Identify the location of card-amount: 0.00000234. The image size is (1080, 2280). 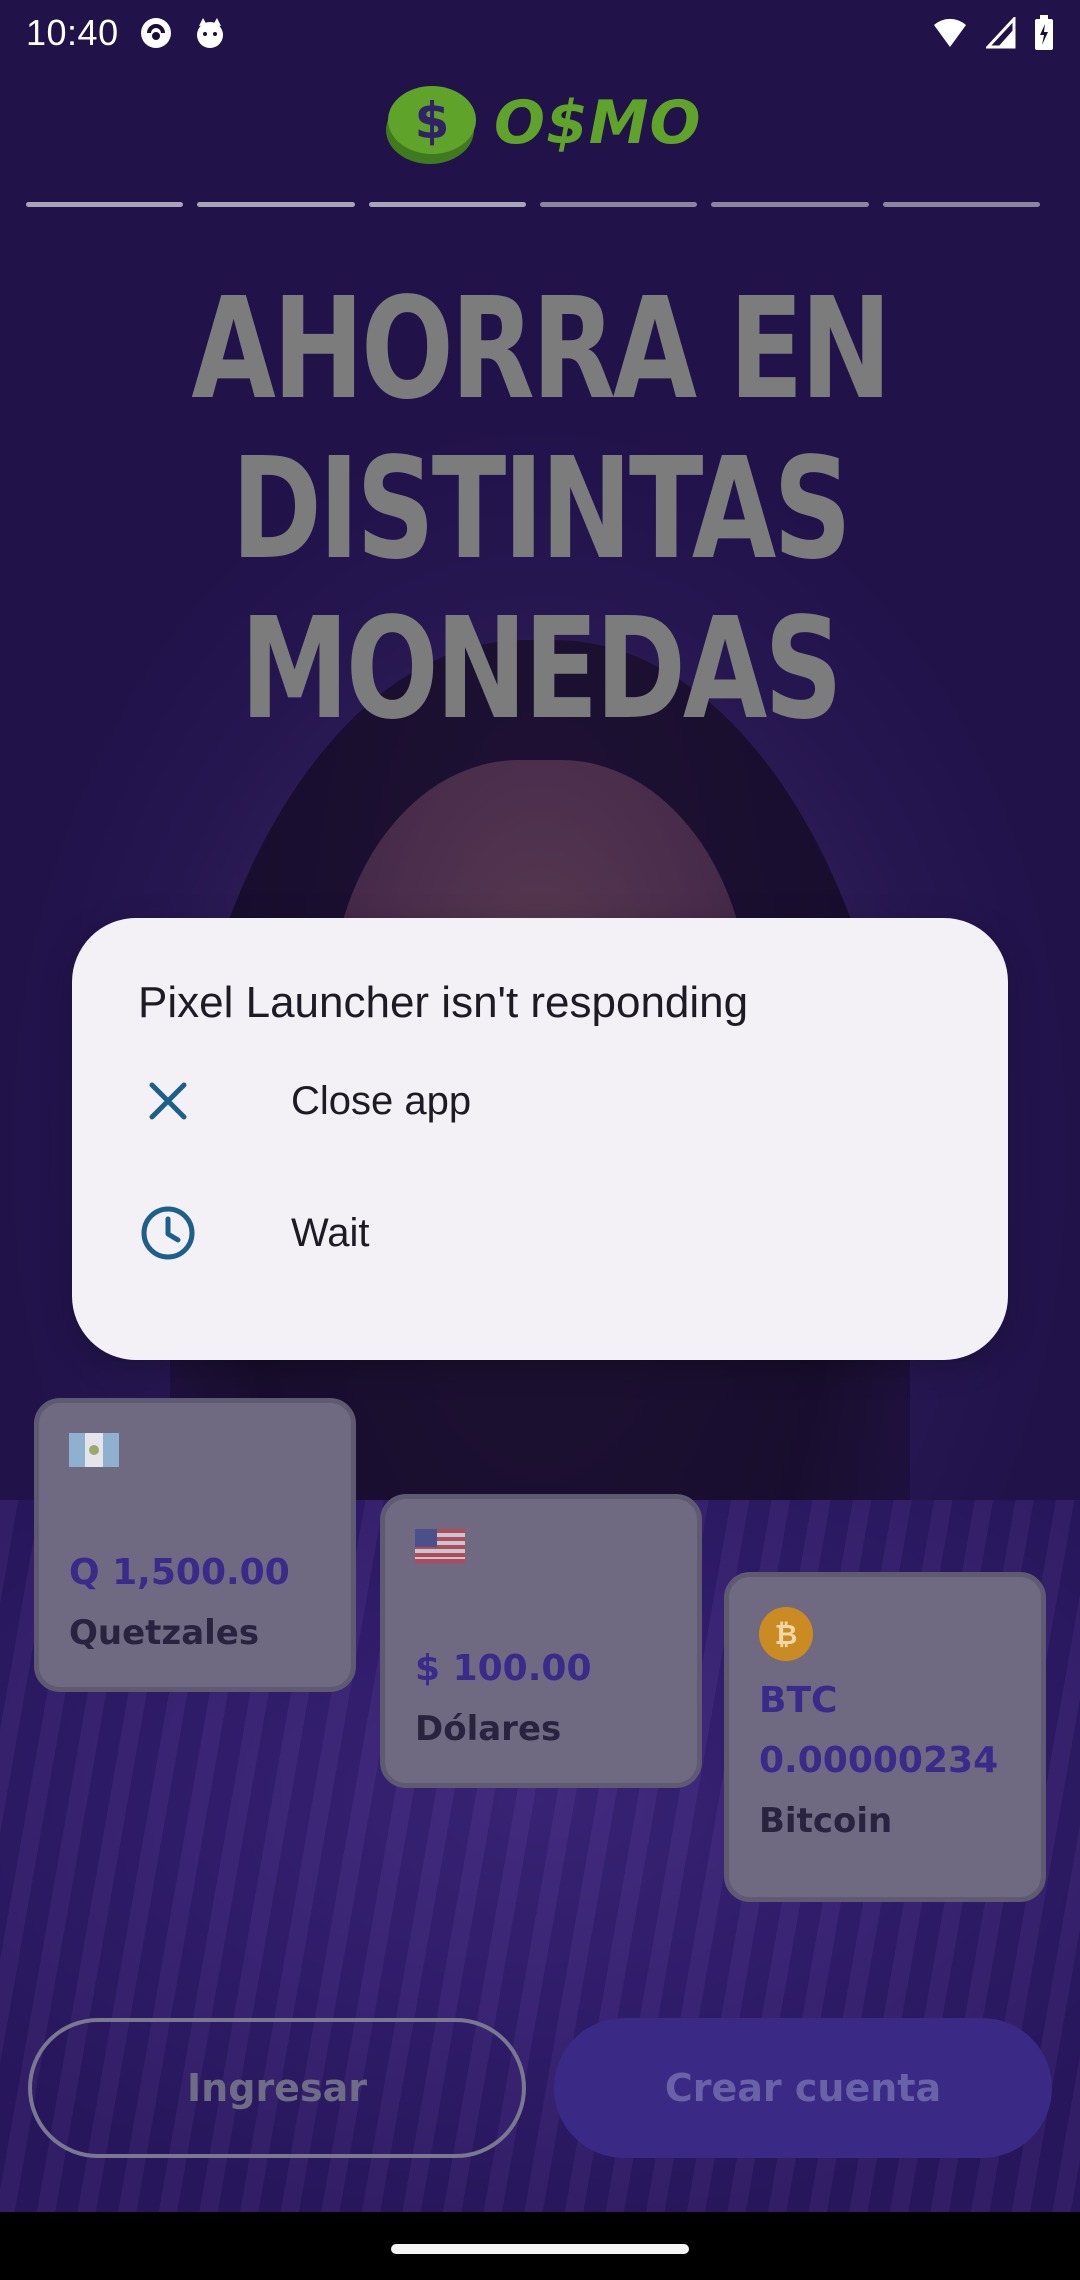
(879, 1760).